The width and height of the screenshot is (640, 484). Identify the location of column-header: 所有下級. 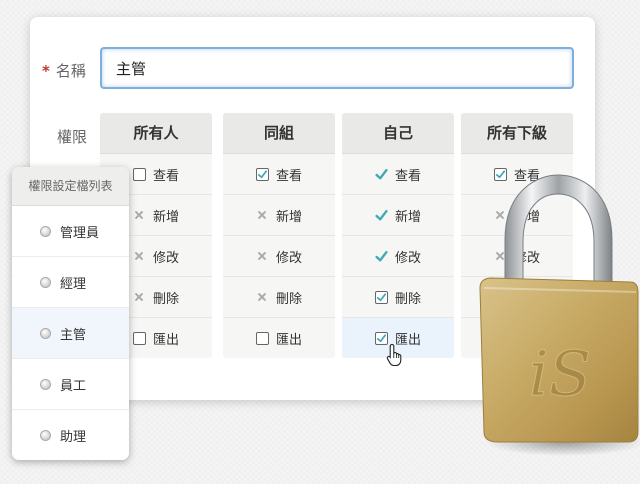
(517, 133).